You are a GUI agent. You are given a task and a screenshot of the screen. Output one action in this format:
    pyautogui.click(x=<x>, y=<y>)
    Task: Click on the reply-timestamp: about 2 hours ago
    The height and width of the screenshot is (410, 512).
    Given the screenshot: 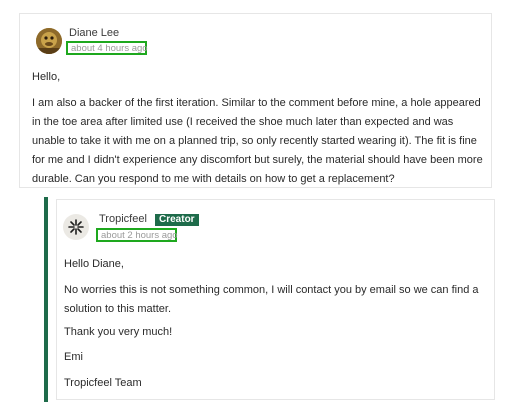 What is the action you would take?
    pyautogui.click(x=137, y=235)
    